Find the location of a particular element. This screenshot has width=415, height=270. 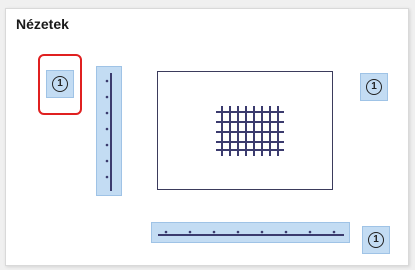

horizontal-ruler-icon is located at coordinates (251, 233).